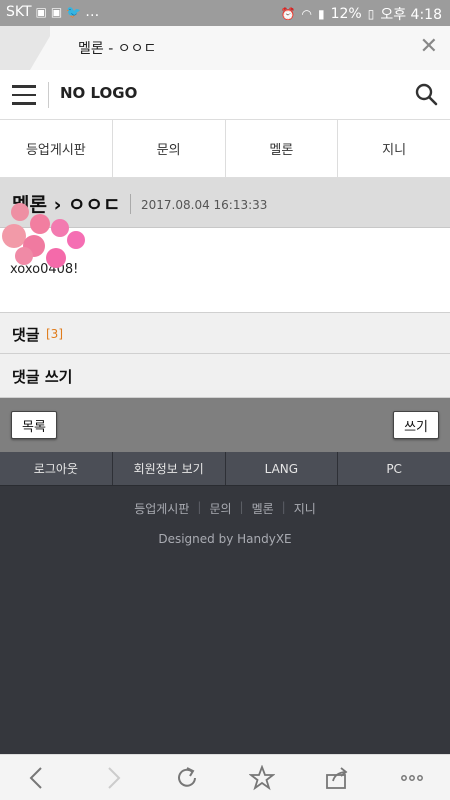 This screenshot has width=450, height=800. What do you see at coordinates (24, 95) in the screenshot?
I see `menu-icon` at bounding box center [24, 95].